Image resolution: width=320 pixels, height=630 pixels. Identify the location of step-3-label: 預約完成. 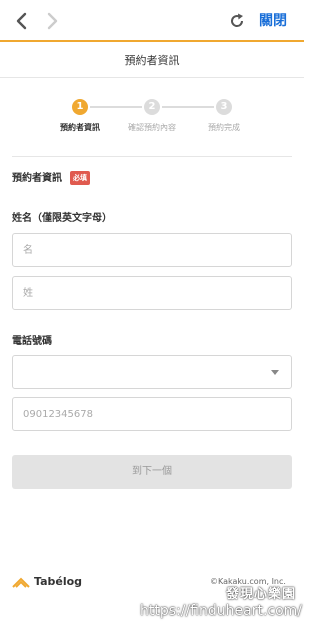
(224, 127).